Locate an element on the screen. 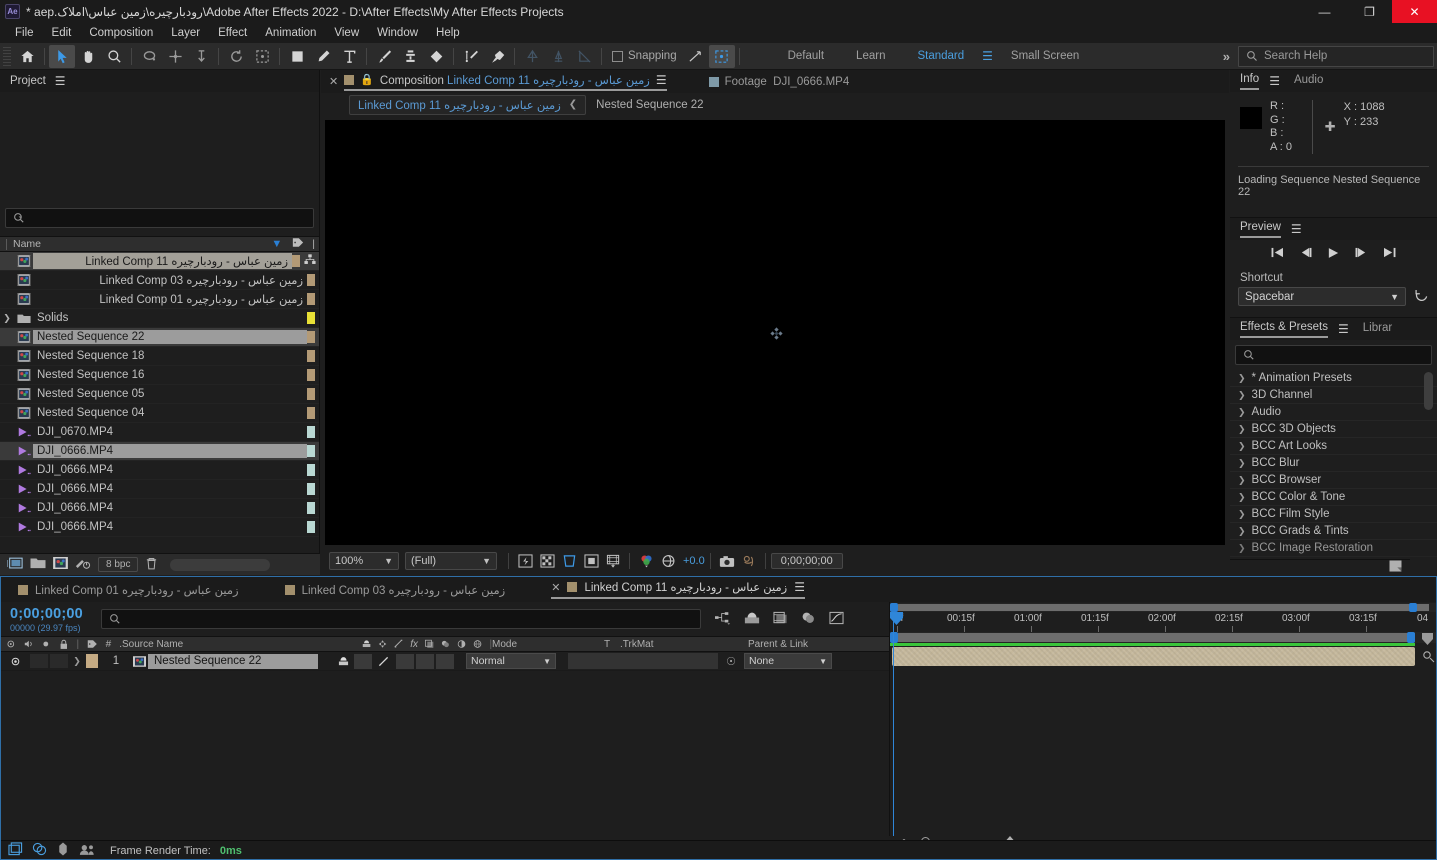 The height and width of the screenshot is (860, 1437). channel-selector-icon is located at coordinates (646, 561).